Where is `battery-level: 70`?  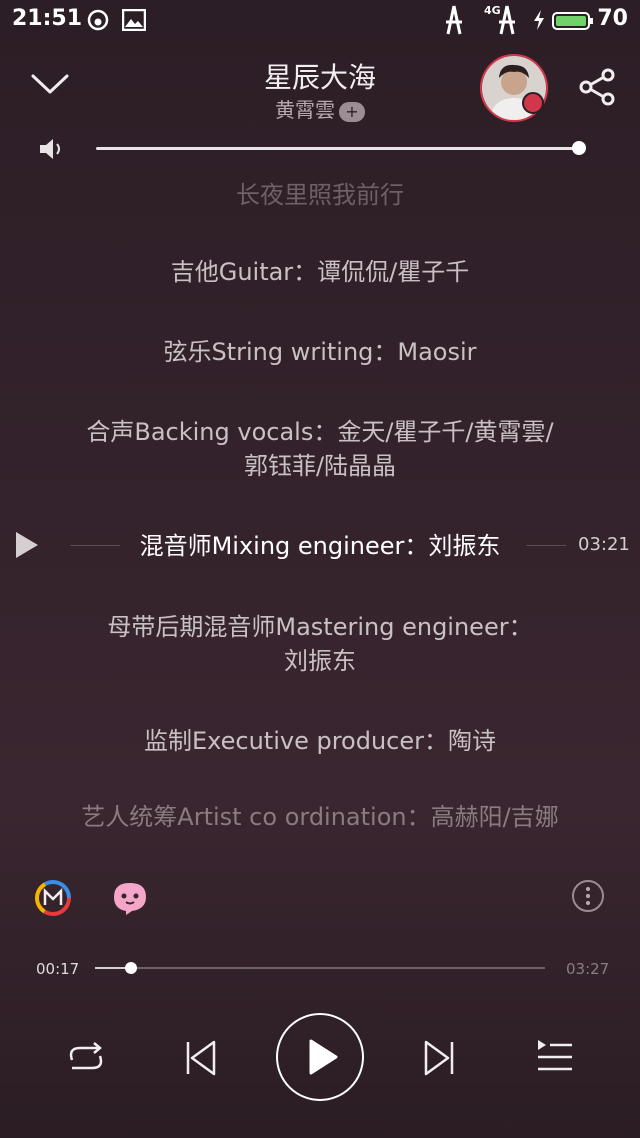 battery-level: 70 is located at coordinates (612, 18).